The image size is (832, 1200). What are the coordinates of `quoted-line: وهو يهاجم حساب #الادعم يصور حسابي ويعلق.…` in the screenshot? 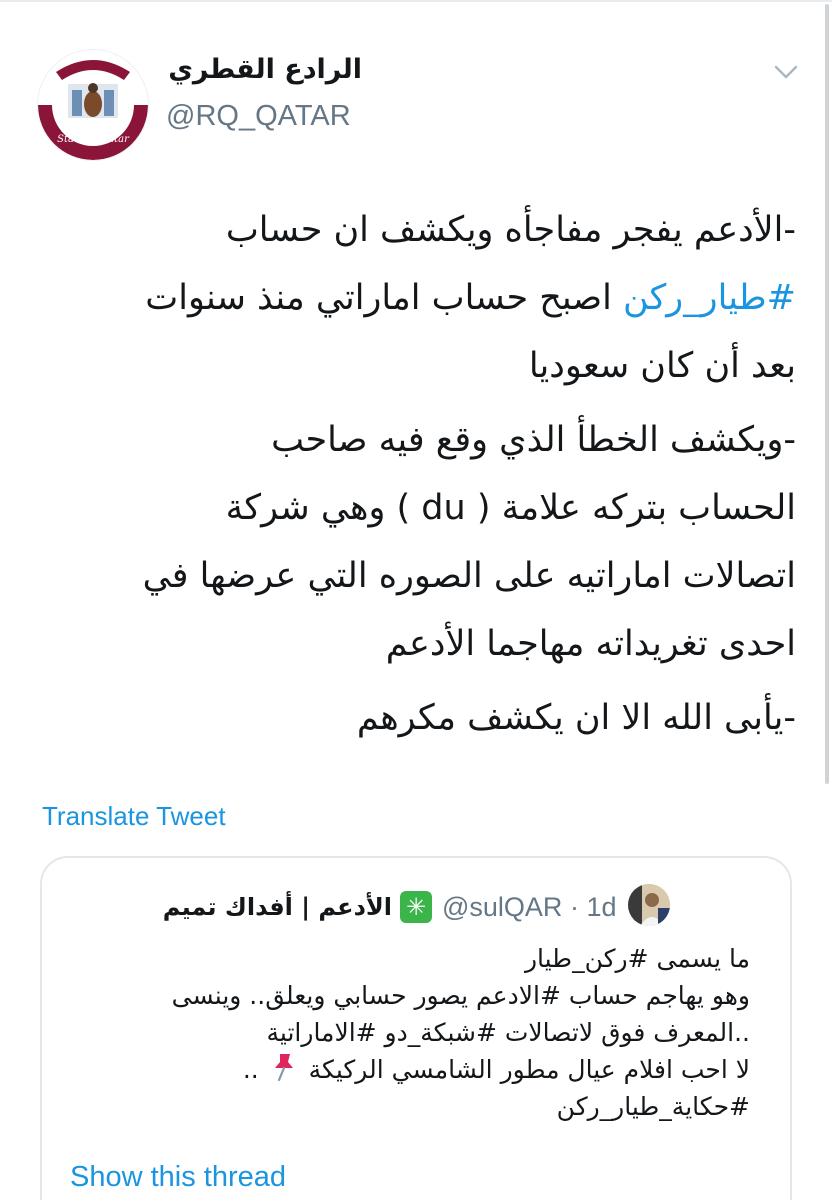 It's located at (460, 995).